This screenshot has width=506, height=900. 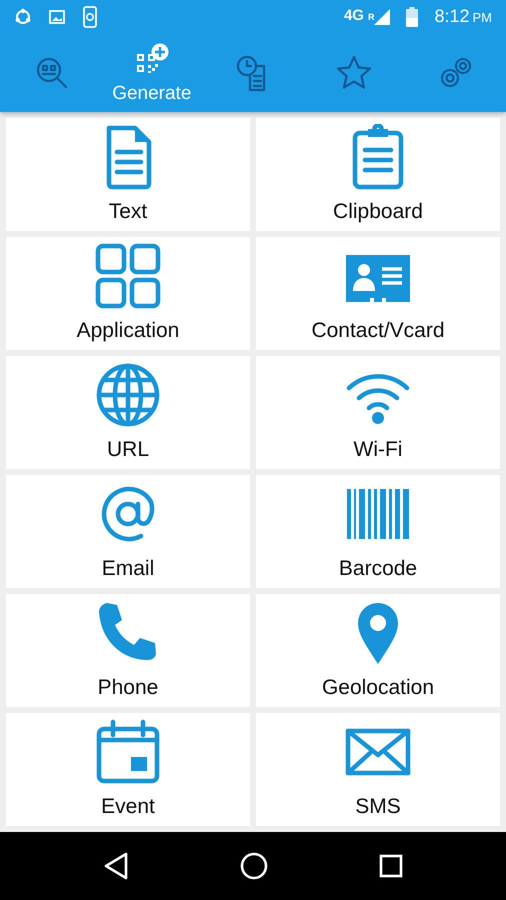 I want to click on generate-option: Application, so click(x=128, y=293).